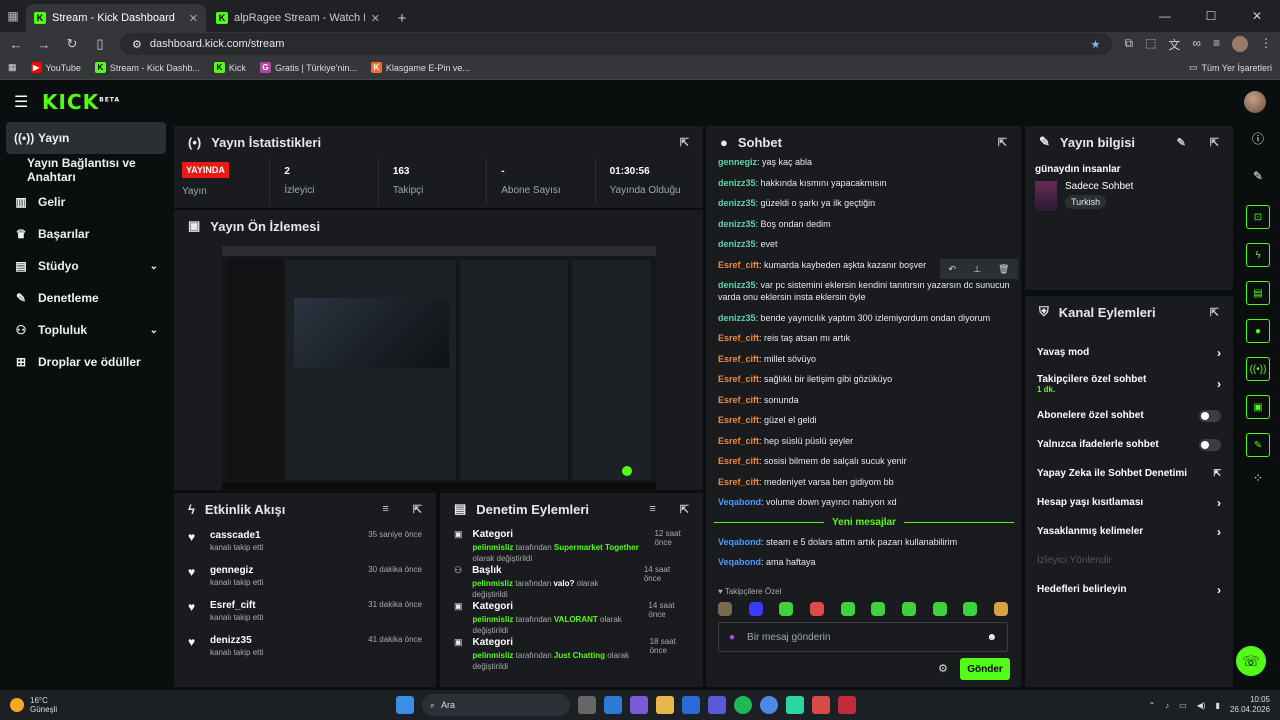 This screenshot has height=720, width=1280. Describe the element at coordinates (864, 502) in the screenshot. I see `chat-message: Veqabond: volume down yayıncı nabıyon xd` at that location.